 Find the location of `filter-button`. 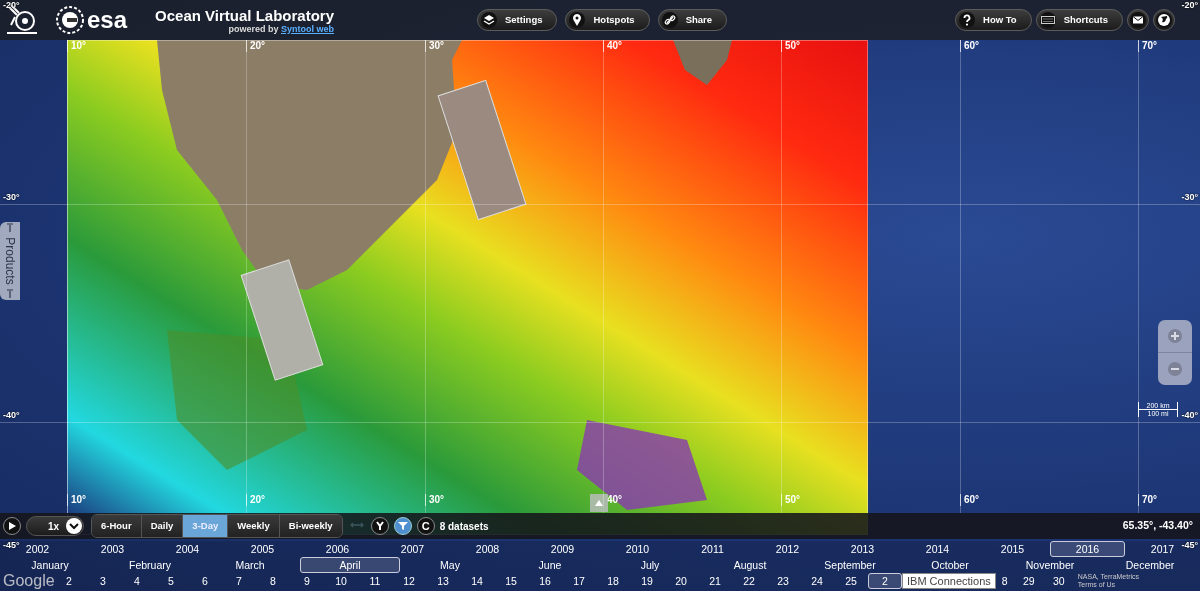

filter-button is located at coordinates (402, 526).